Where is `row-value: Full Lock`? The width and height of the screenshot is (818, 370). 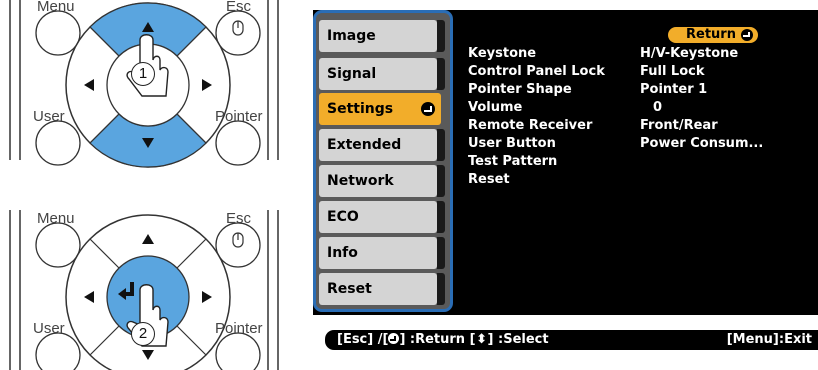
row-value: Full Lock is located at coordinates (672, 71).